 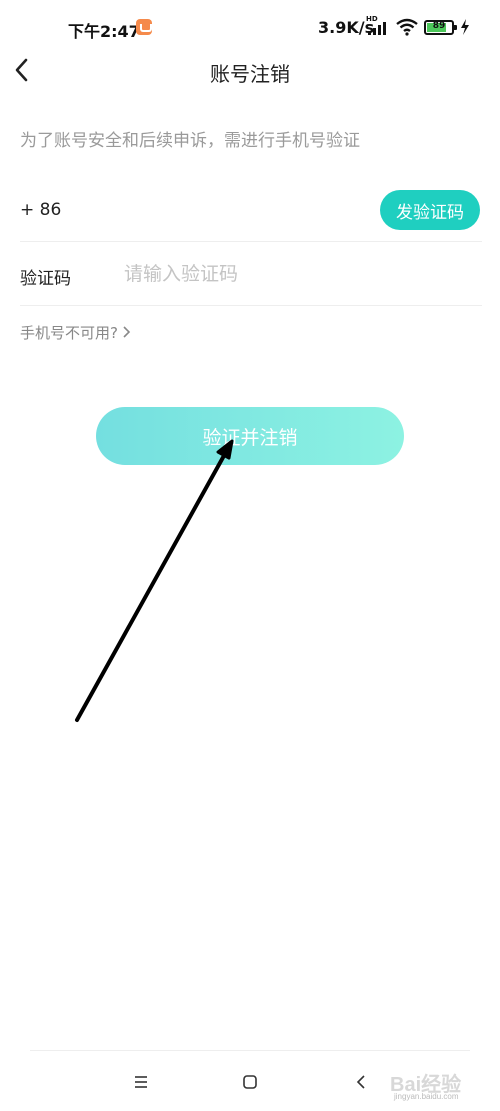 What do you see at coordinates (430, 210) in the screenshot?
I see `send-code-button: 发验证码` at bounding box center [430, 210].